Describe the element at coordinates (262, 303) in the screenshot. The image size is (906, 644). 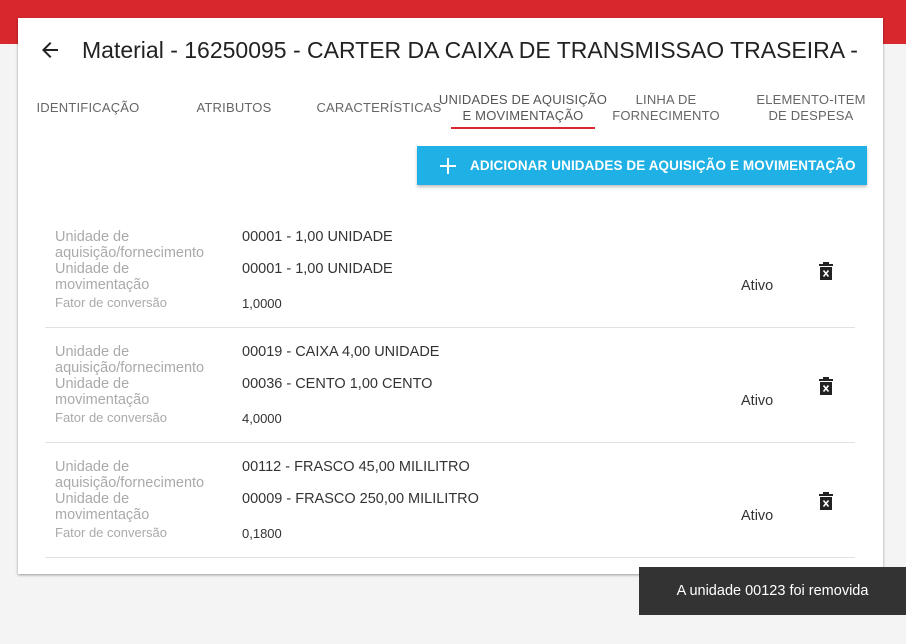
I see `factor-value: 1,0000` at that location.